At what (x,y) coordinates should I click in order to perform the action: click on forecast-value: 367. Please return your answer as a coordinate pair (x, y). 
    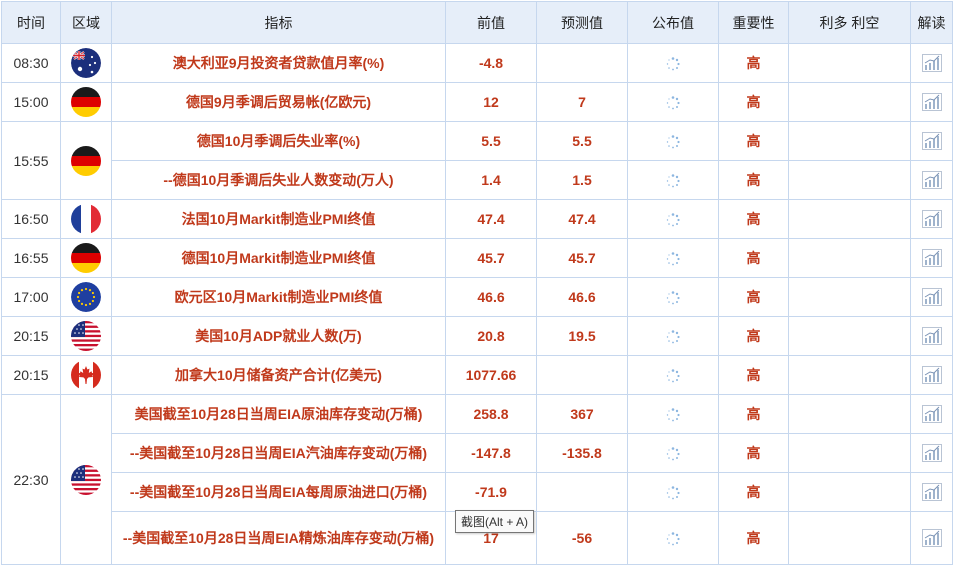
    Looking at the image, I should click on (582, 414).